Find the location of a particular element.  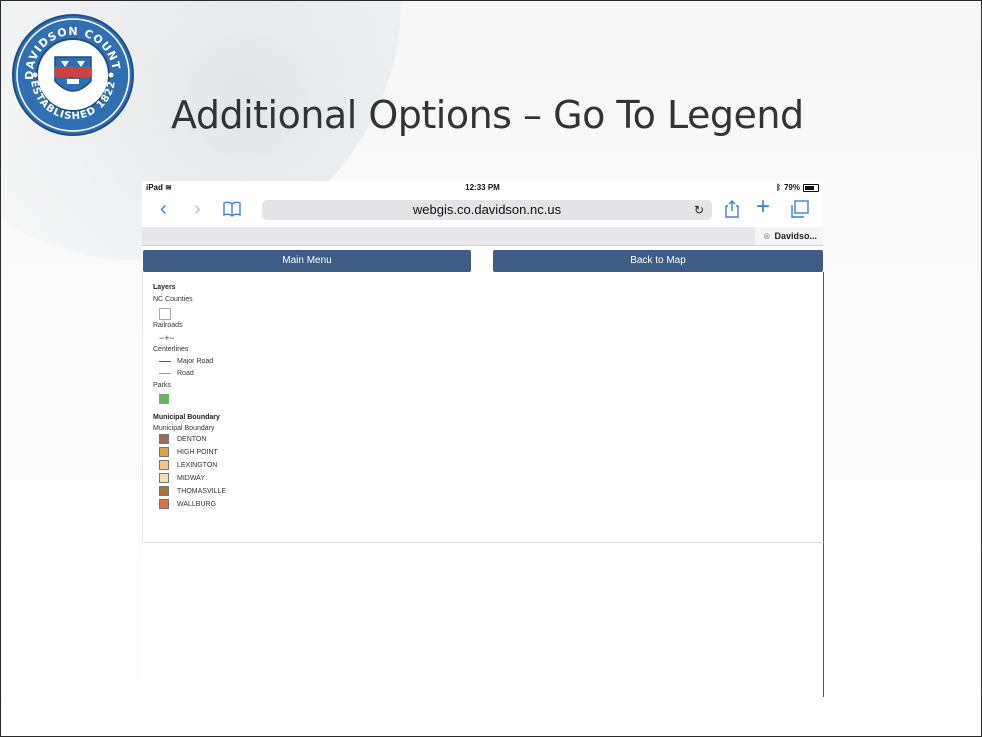

slide-title: Additional Options – Go To Legend is located at coordinates (487, 115).